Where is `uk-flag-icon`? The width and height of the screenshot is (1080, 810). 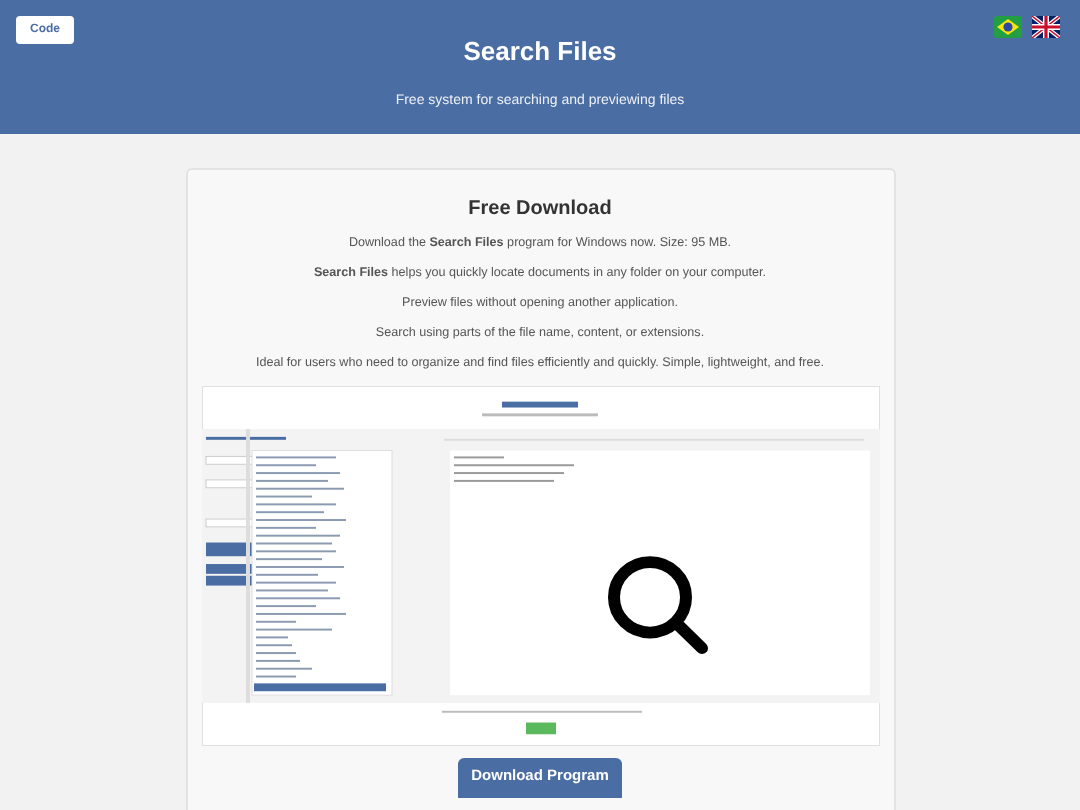 uk-flag-icon is located at coordinates (1046, 27).